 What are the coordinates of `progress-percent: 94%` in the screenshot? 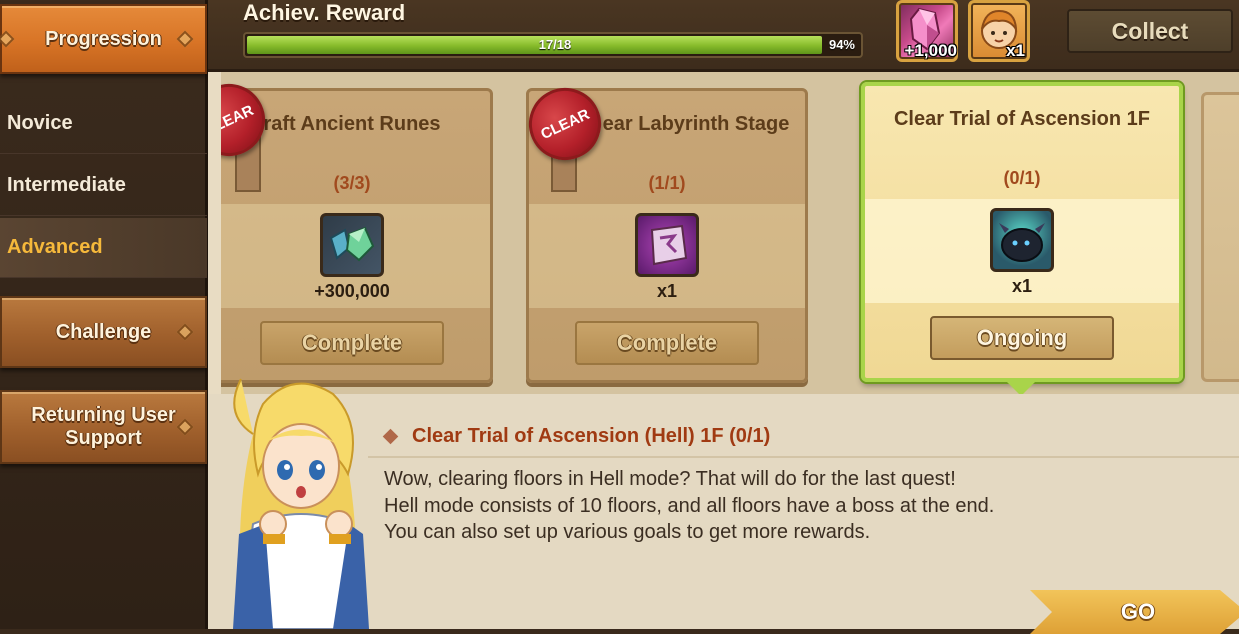 It's located at (841, 44).